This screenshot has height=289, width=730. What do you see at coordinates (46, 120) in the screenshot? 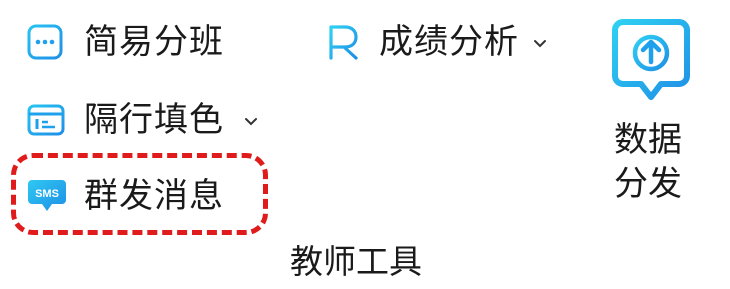
I see `table-rows-icon` at bounding box center [46, 120].